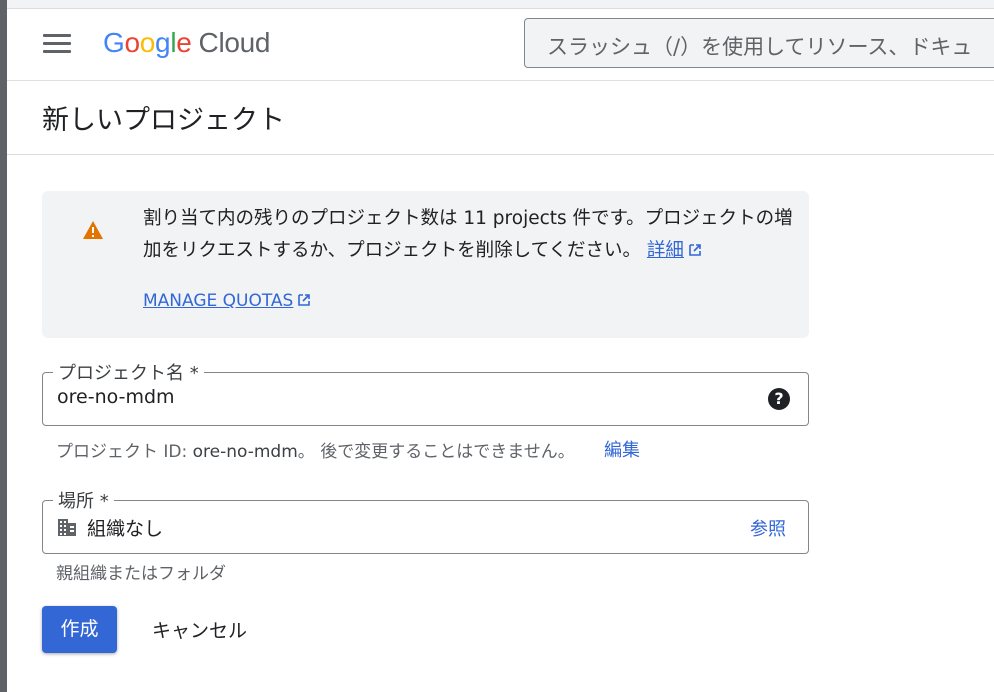 The image size is (994, 692). I want to click on building-icon, so click(67, 527).